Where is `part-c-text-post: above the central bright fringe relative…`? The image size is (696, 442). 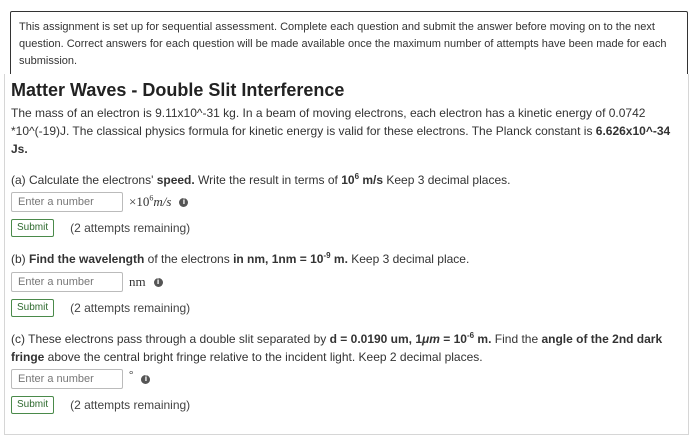 part-c-text-post: above the central bright fringe relative… is located at coordinates (263, 357).